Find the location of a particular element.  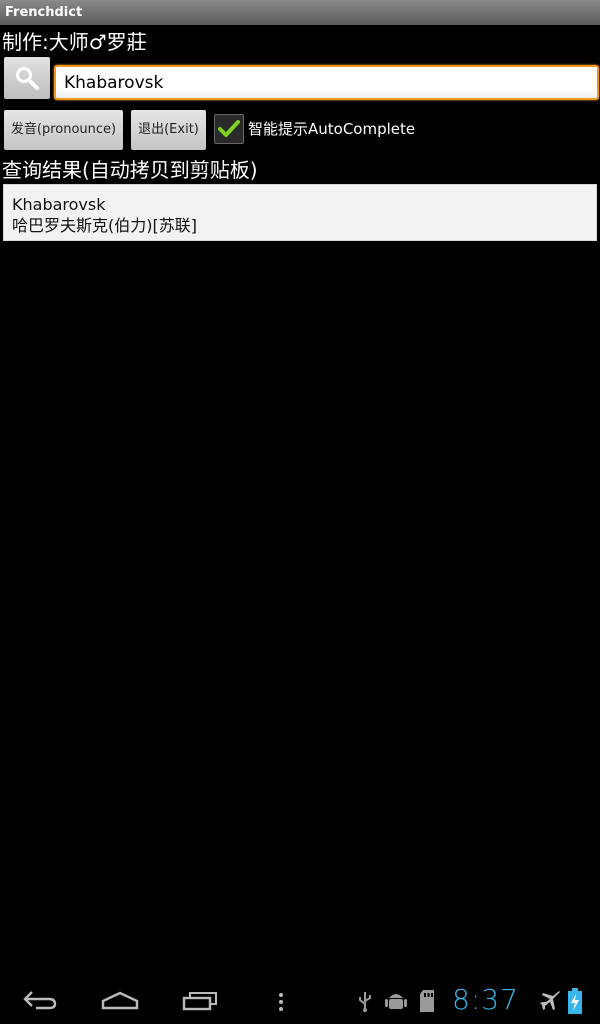

app-title-bar: Frenchdict is located at coordinates (300, 12).